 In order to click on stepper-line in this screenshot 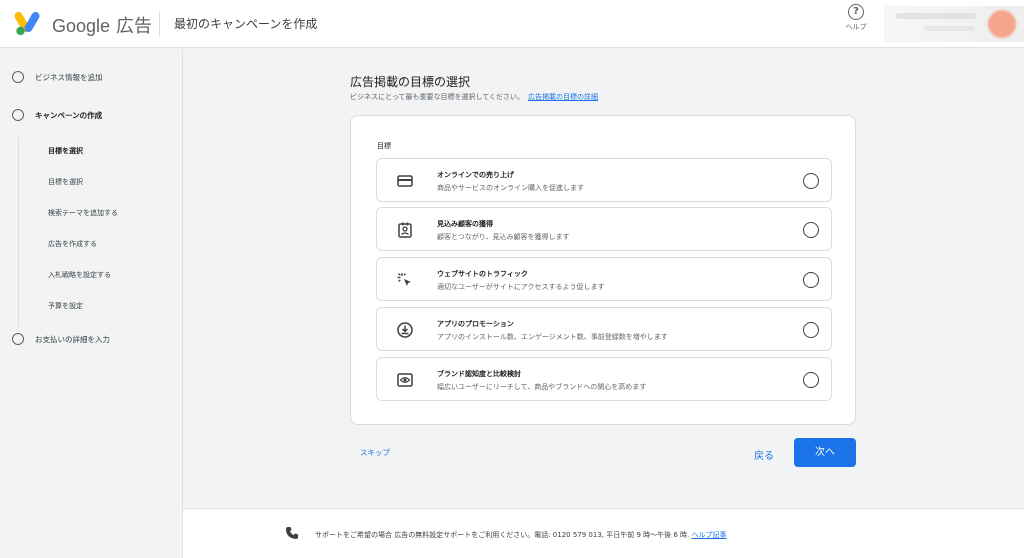, I will do `click(18, 232)`.